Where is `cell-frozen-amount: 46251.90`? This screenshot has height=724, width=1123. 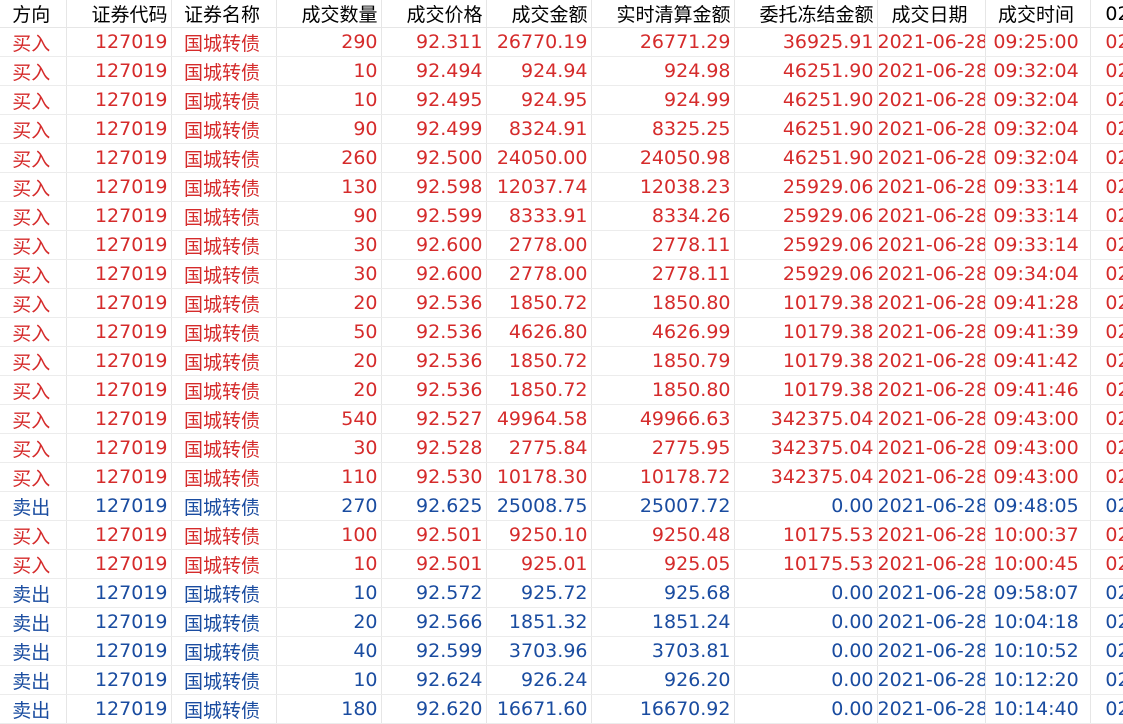 cell-frozen-amount: 46251.90 is located at coordinates (806, 158).